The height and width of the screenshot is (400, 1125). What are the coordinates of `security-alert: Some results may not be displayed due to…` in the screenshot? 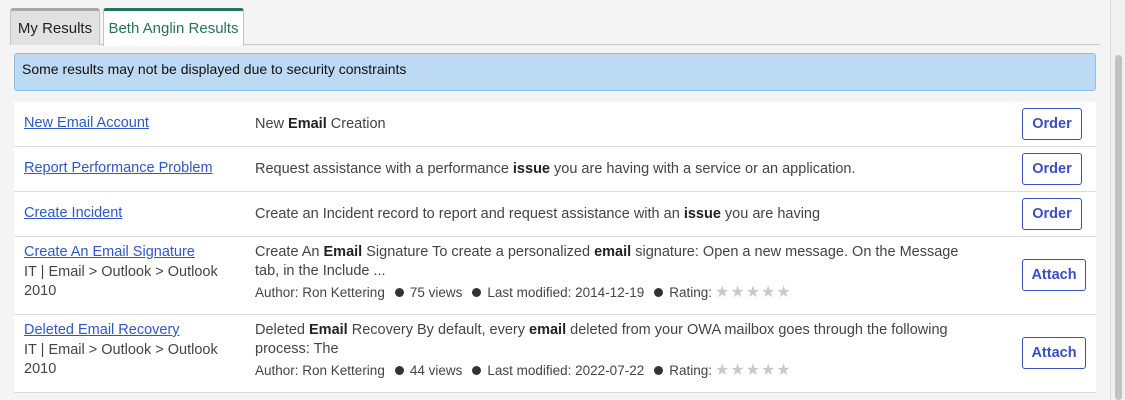 It's located at (555, 72).